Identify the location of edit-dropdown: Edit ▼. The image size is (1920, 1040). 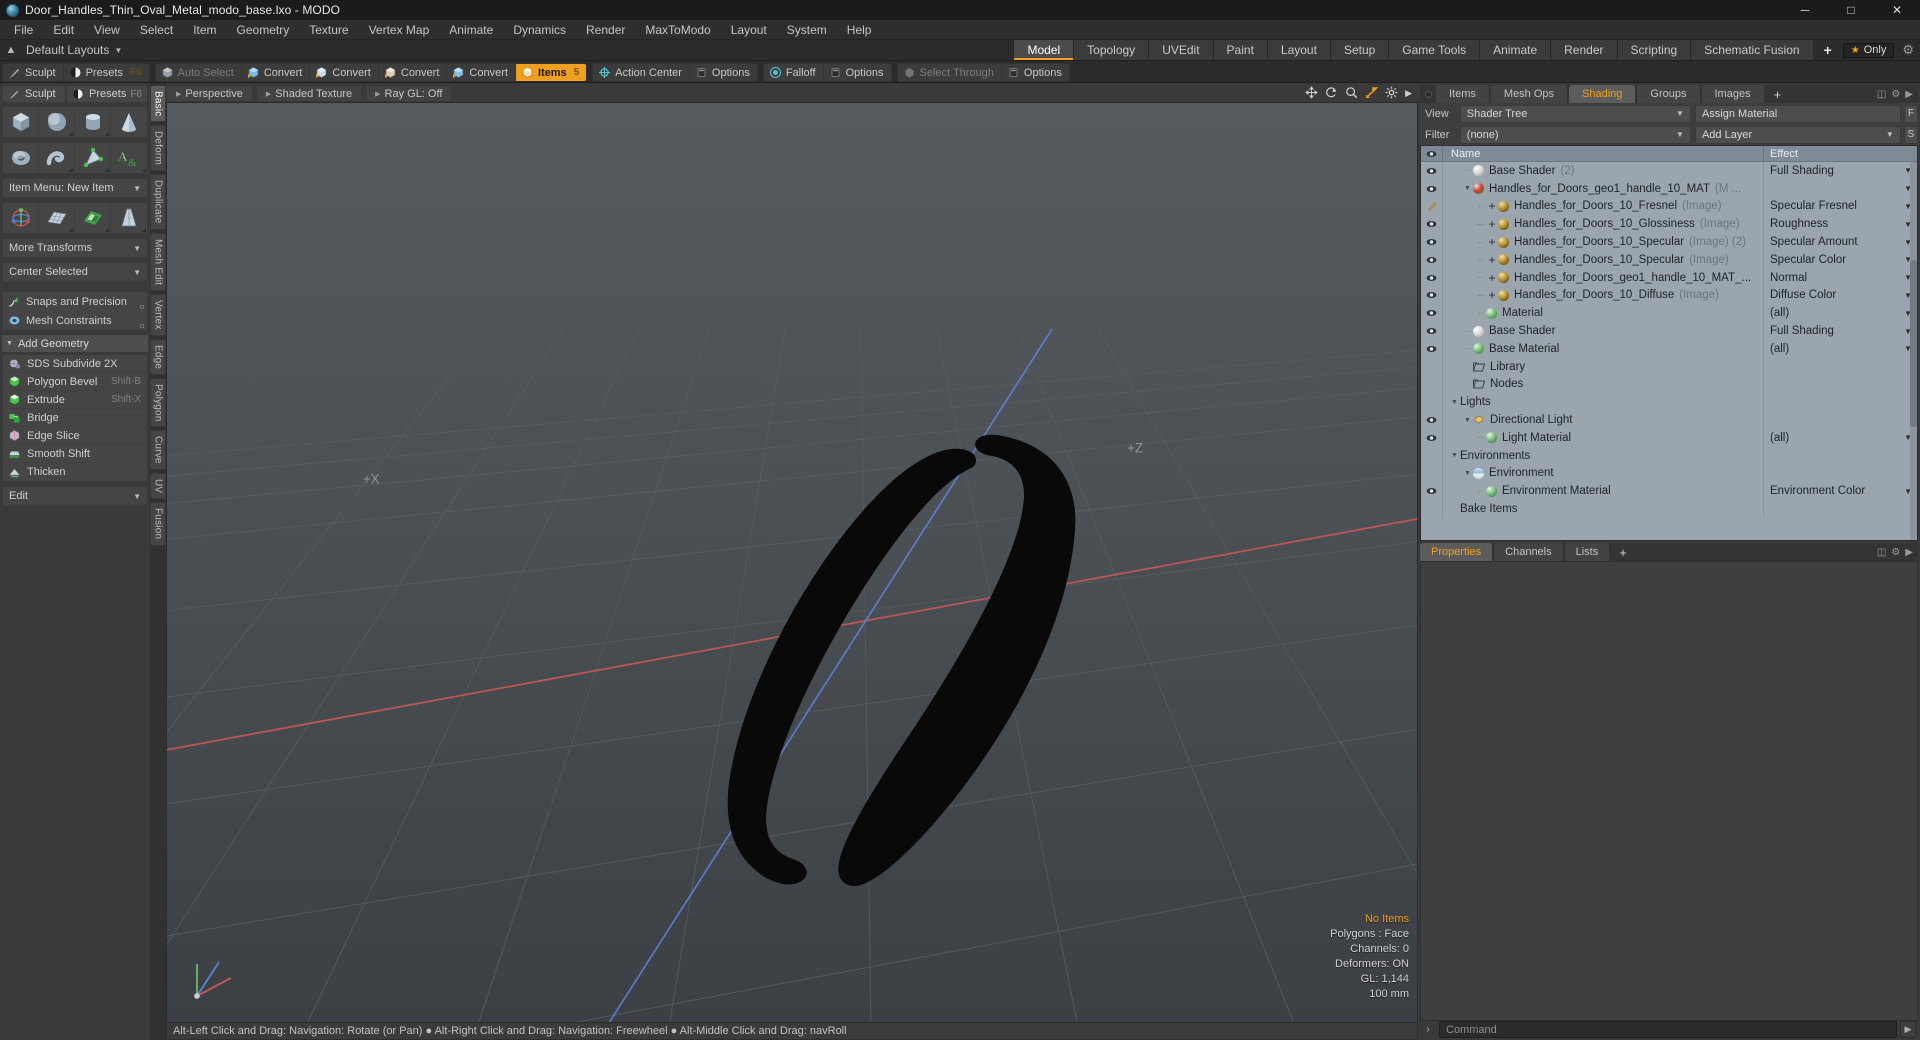
(75, 496).